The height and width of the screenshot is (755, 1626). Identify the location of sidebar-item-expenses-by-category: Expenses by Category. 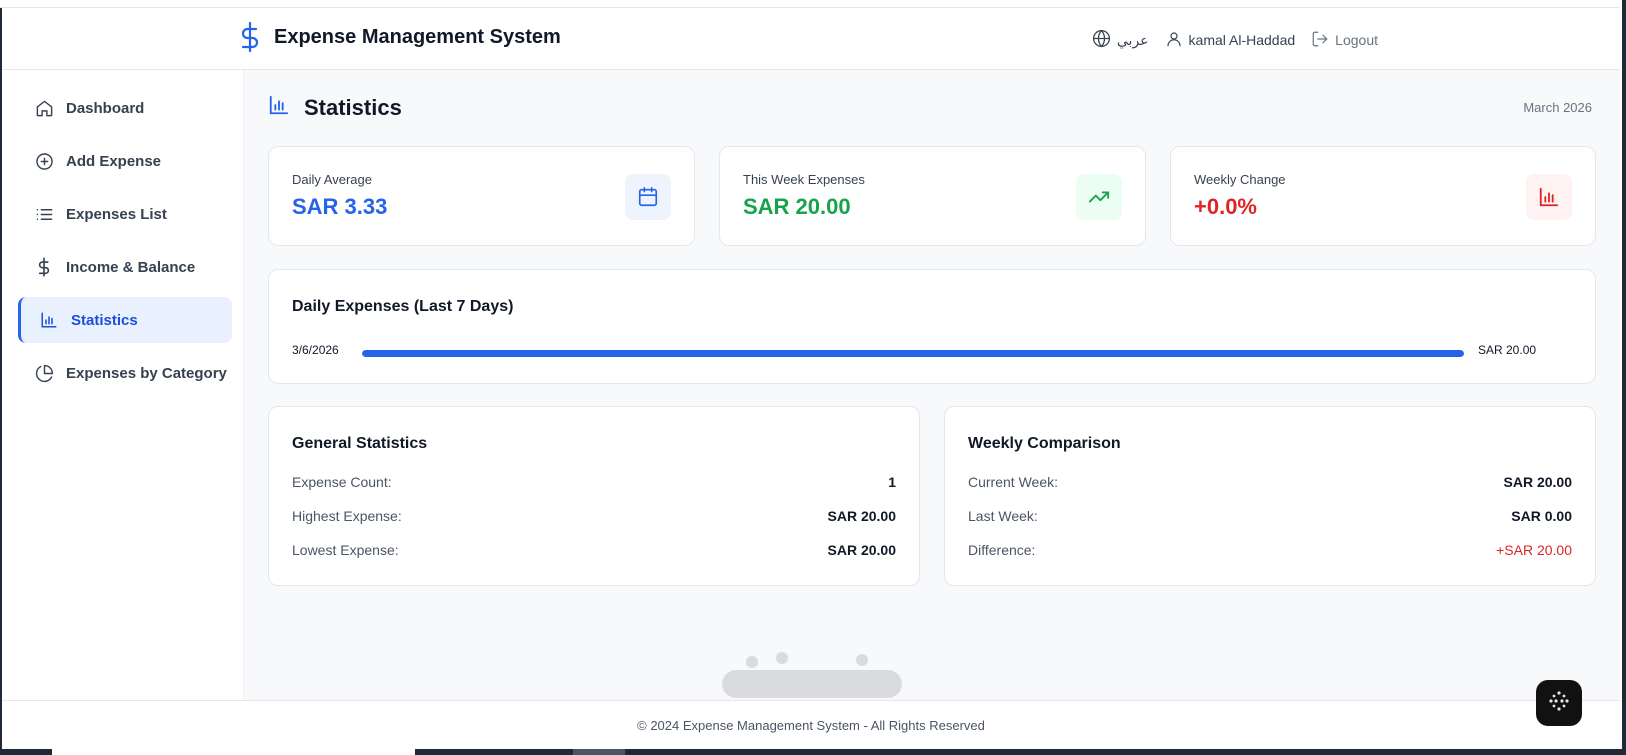
(125, 373).